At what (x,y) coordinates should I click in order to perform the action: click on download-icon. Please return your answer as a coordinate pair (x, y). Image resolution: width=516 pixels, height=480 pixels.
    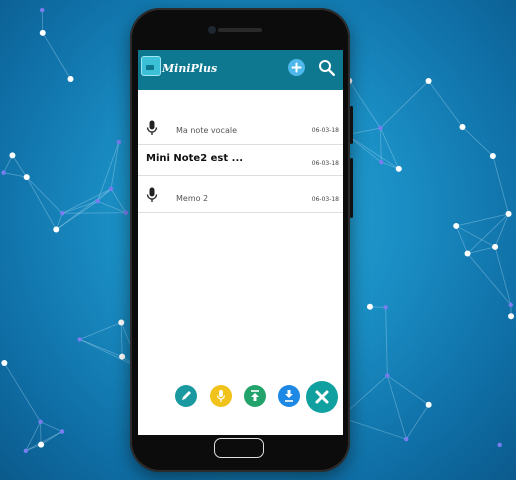
    Looking at the image, I should click on (289, 396).